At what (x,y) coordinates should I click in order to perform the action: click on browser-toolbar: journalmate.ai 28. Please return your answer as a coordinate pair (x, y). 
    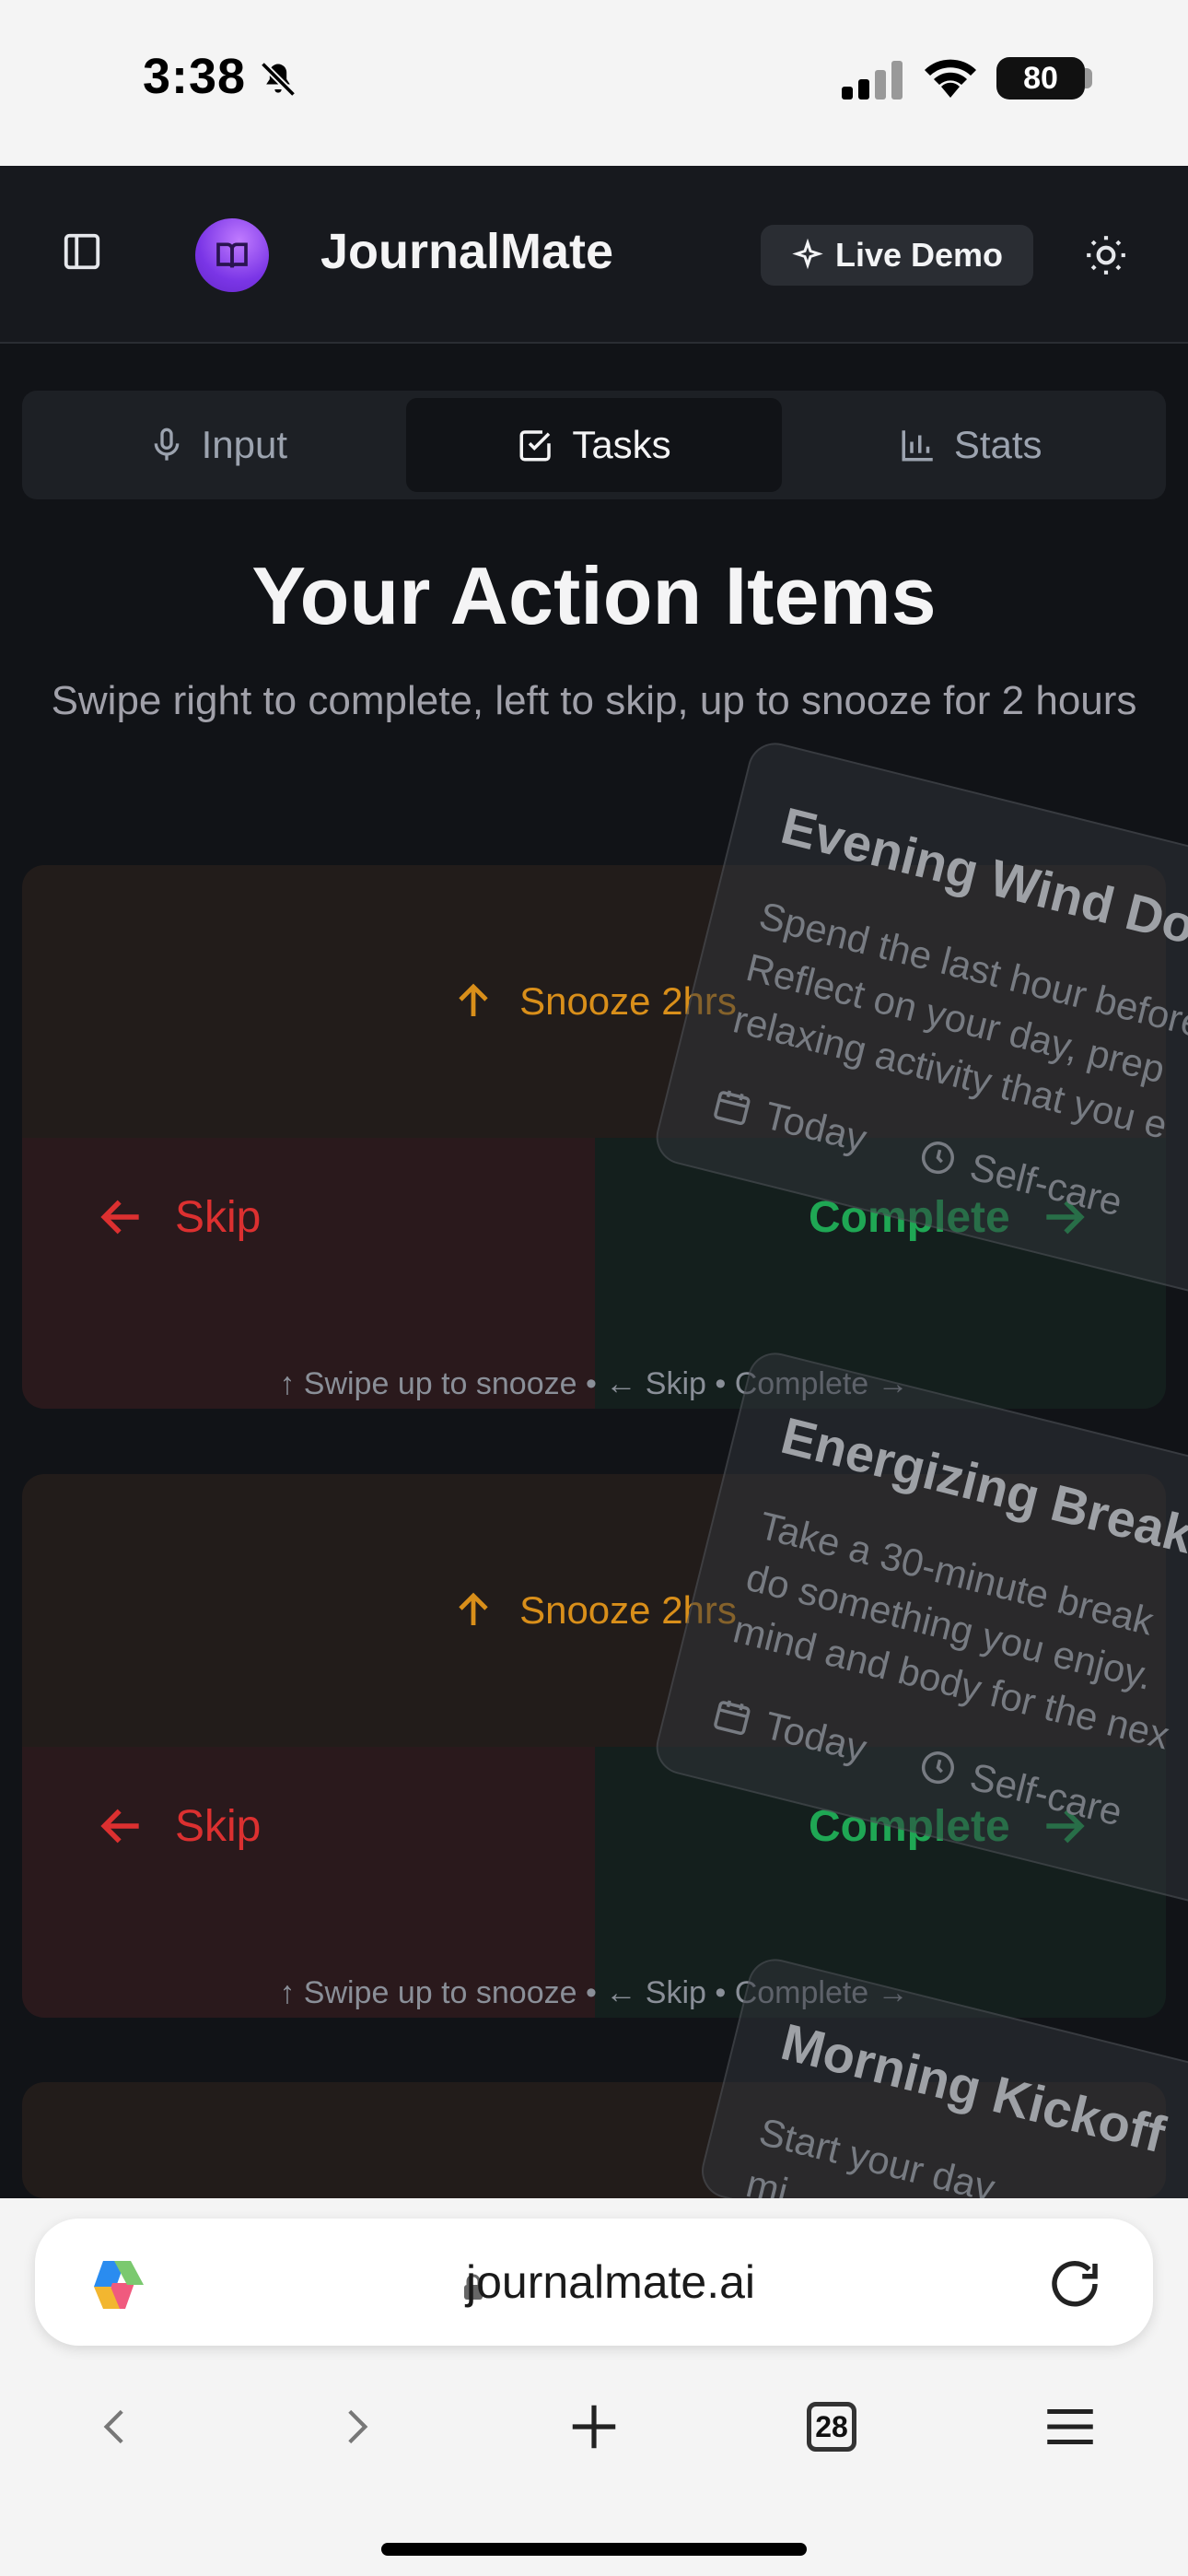
    Looking at the image, I should click on (594, 2387).